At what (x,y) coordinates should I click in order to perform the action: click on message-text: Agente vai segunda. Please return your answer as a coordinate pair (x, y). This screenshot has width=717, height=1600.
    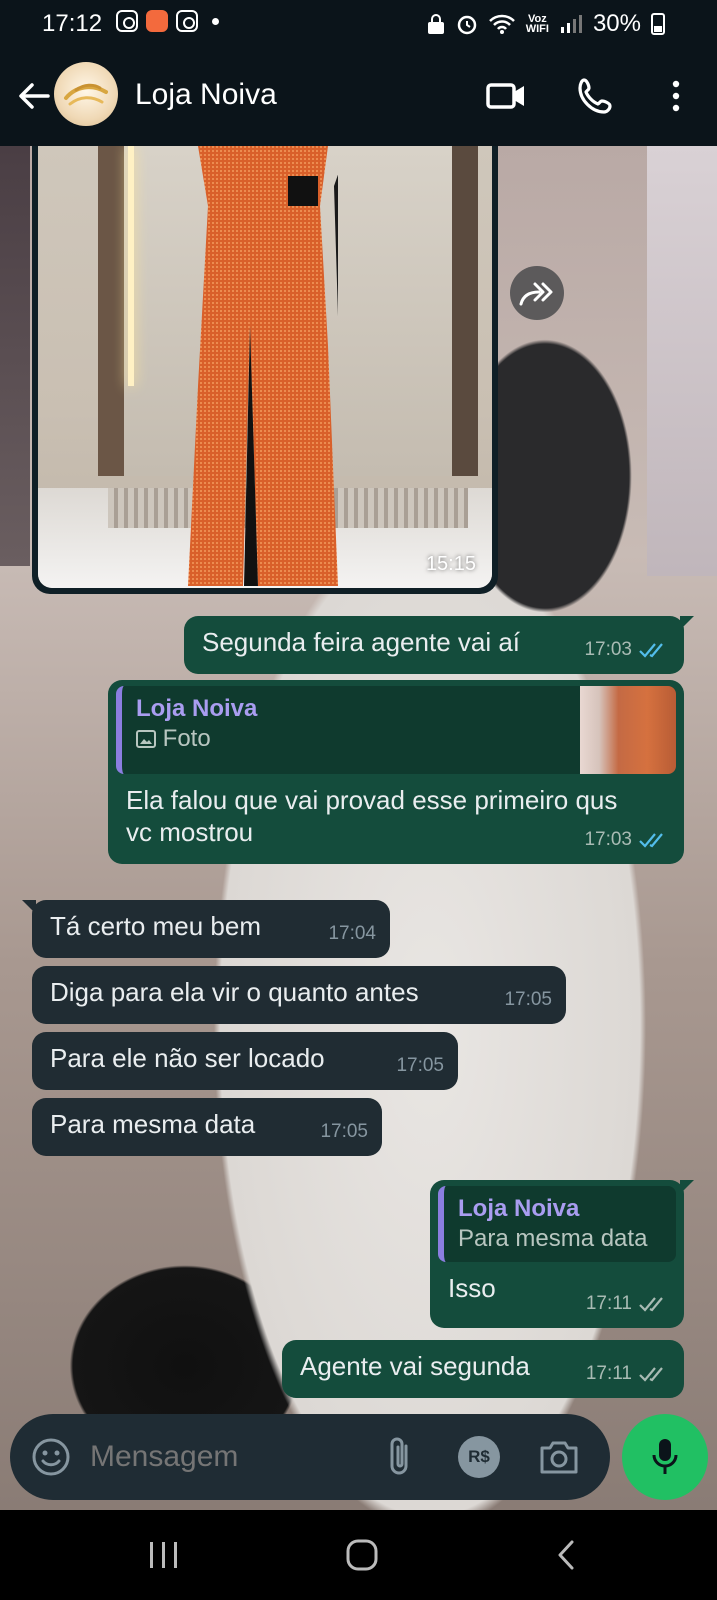
    Looking at the image, I should click on (415, 1366).